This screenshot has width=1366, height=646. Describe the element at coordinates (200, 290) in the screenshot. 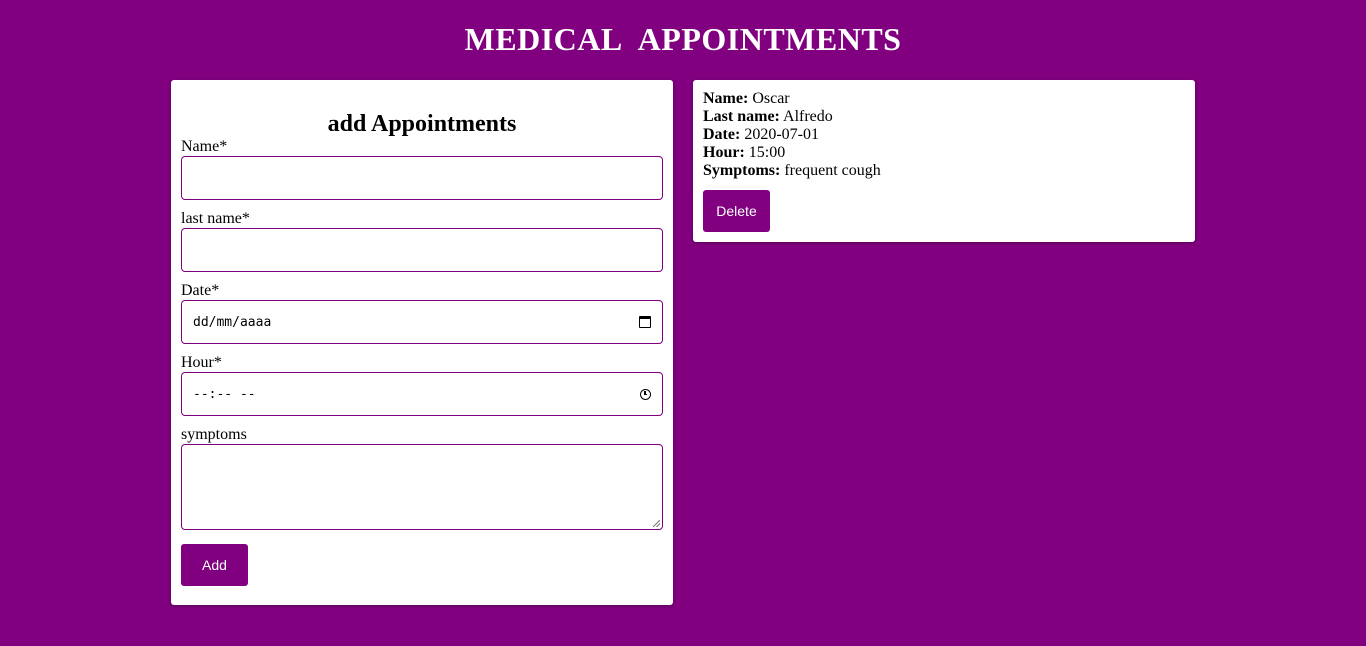

I see `date-label: Date*` at that location.